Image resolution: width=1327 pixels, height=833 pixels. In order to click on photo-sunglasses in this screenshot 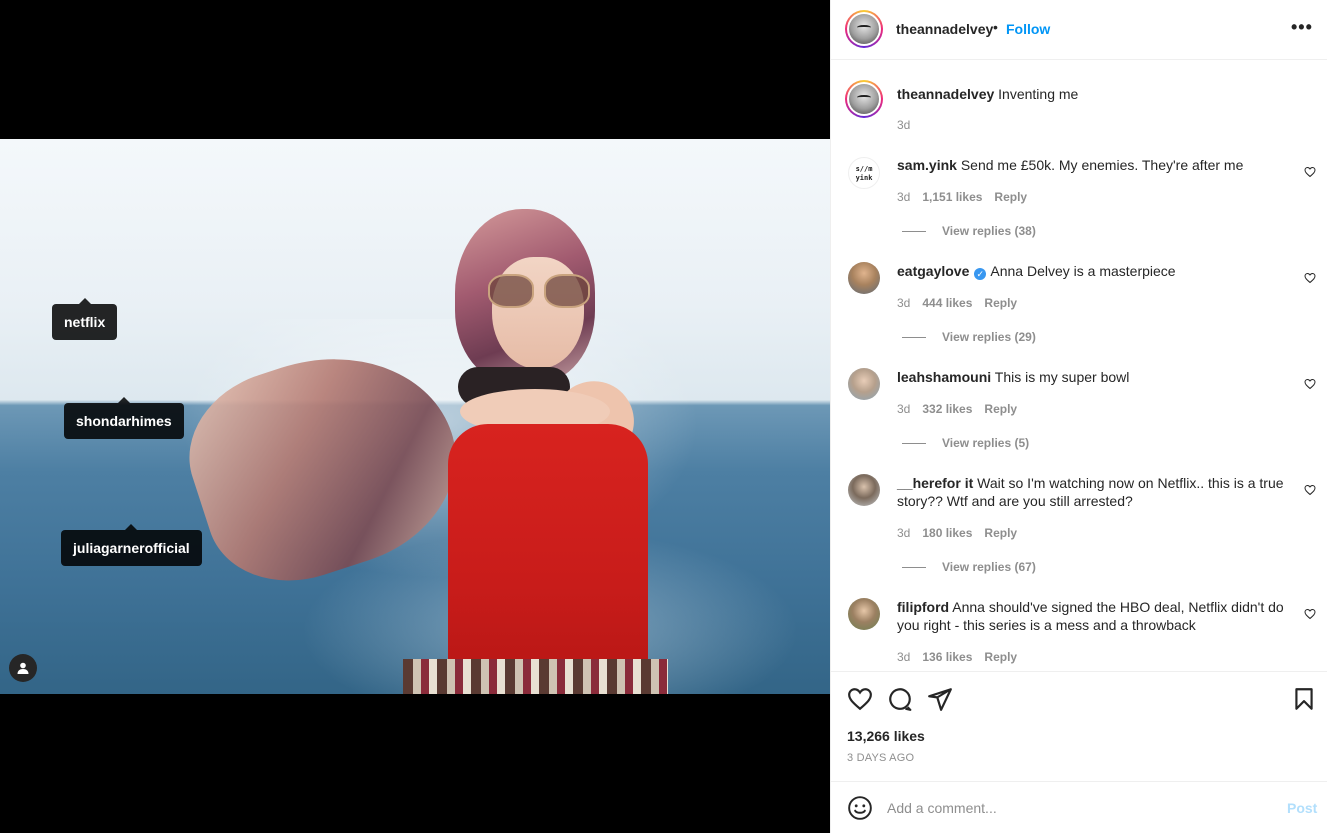, I will do `click(540, 291)`.